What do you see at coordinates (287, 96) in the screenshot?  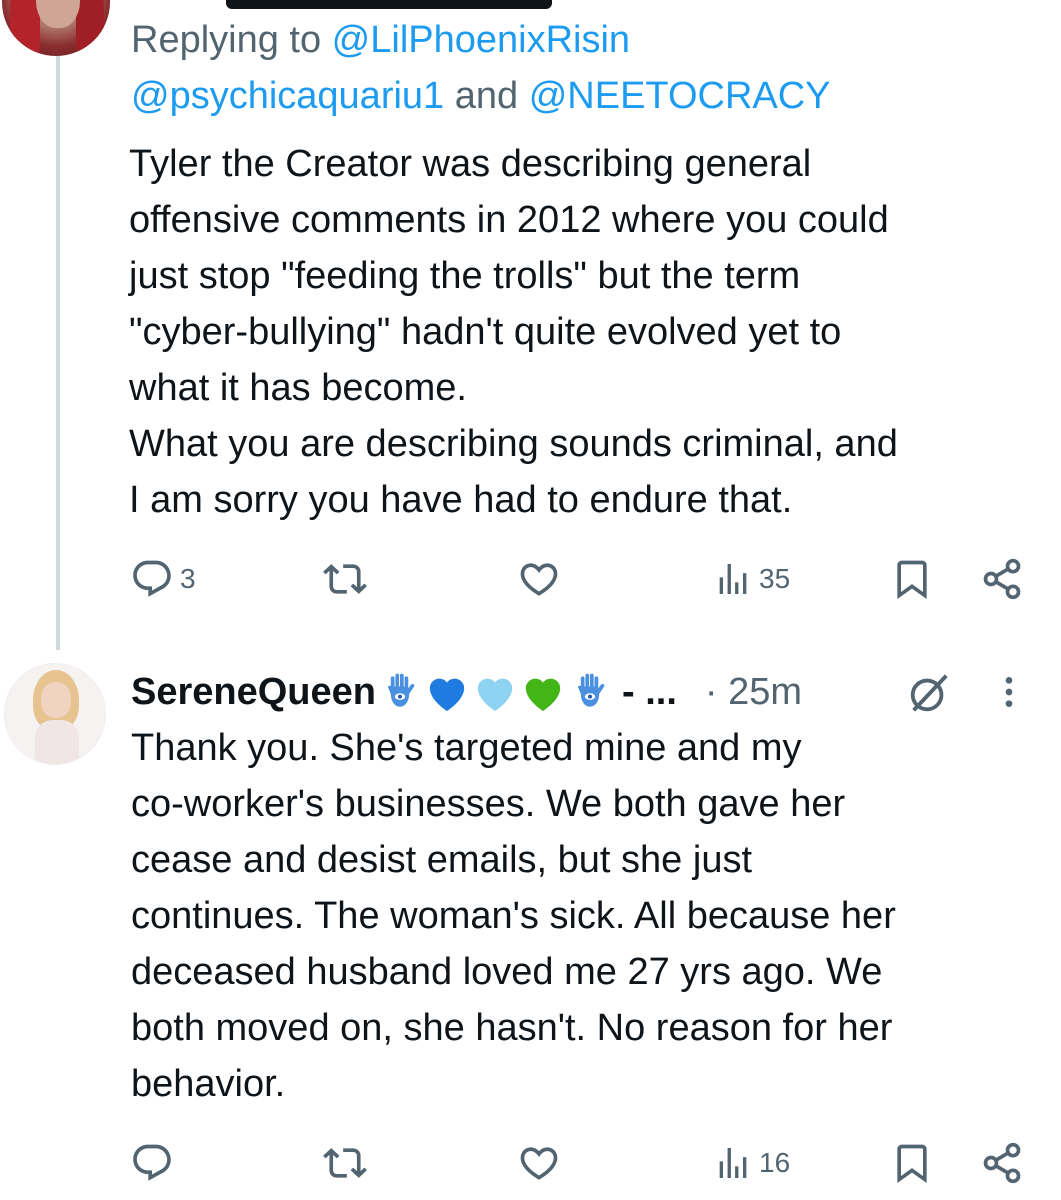 I see `mention-link: @psychicaquariu1` at bounding box center [287, 96].